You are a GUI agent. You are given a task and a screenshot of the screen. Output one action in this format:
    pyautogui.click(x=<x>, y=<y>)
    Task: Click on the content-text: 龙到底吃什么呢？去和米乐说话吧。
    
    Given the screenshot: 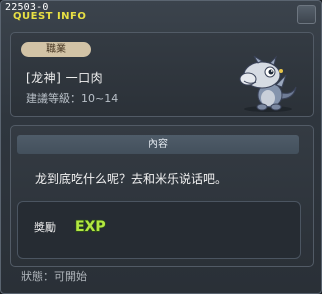 What is the action you would take?
    pyautogui.click(x=131, y=179)
    